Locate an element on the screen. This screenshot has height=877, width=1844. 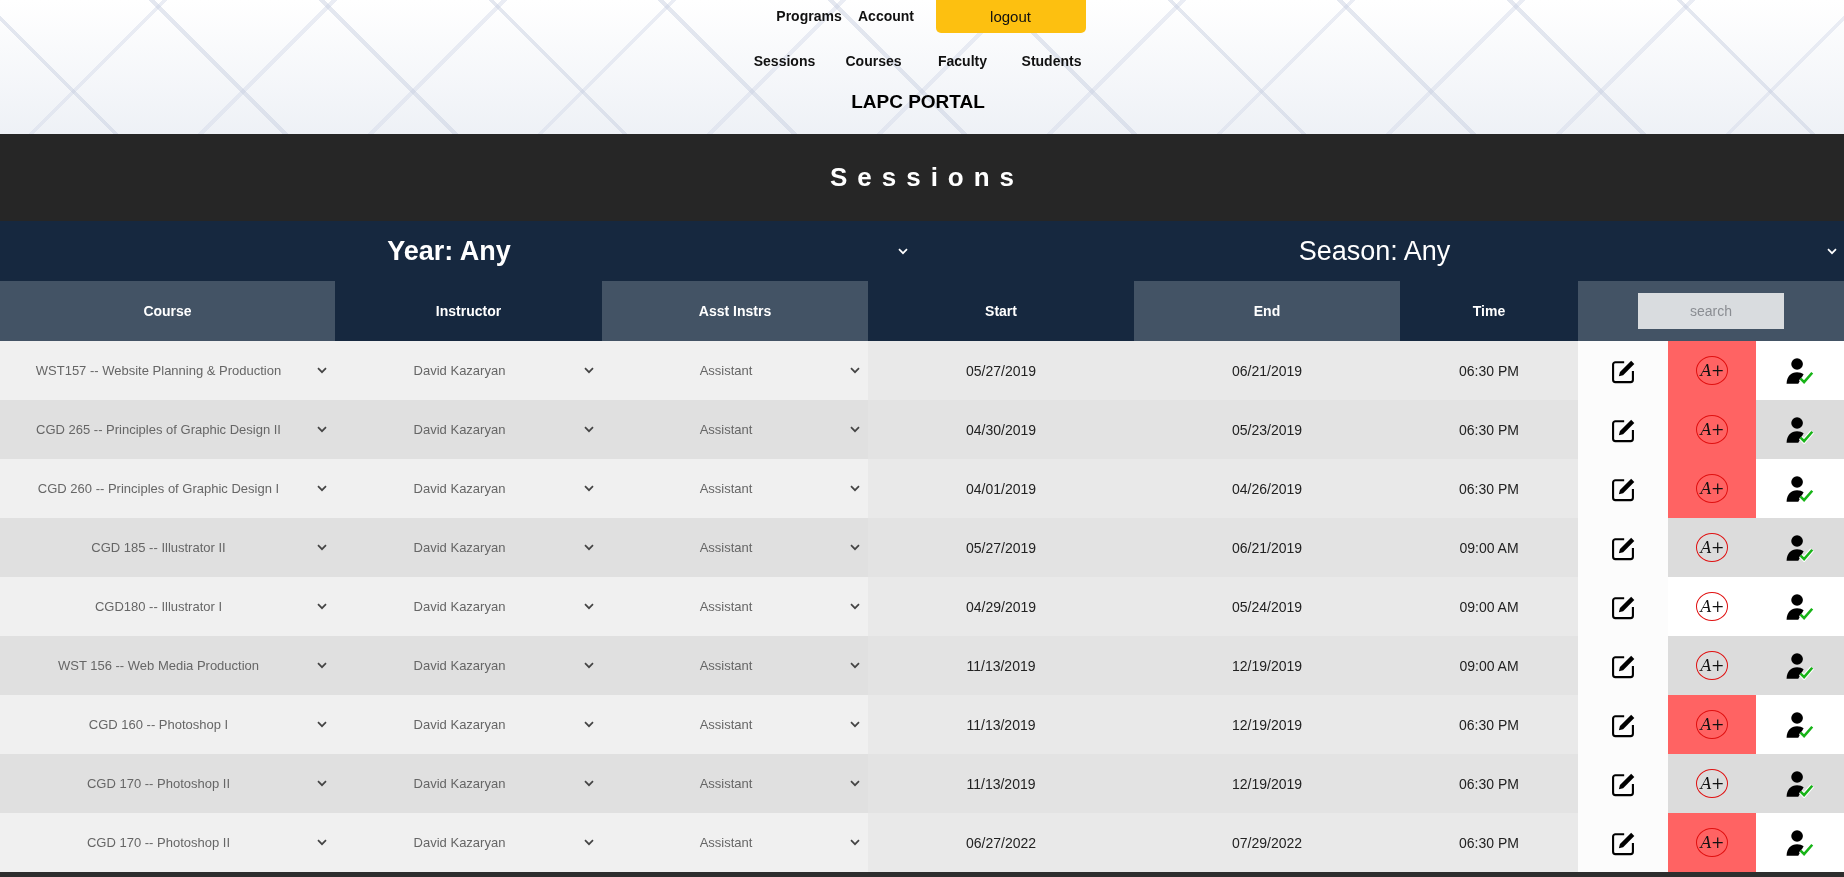
column-header: Start is located at coordinates (1001, 311).